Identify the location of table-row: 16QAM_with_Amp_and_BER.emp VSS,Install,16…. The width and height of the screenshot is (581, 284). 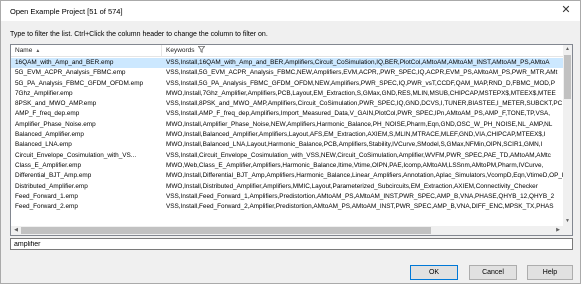
(287, 63).